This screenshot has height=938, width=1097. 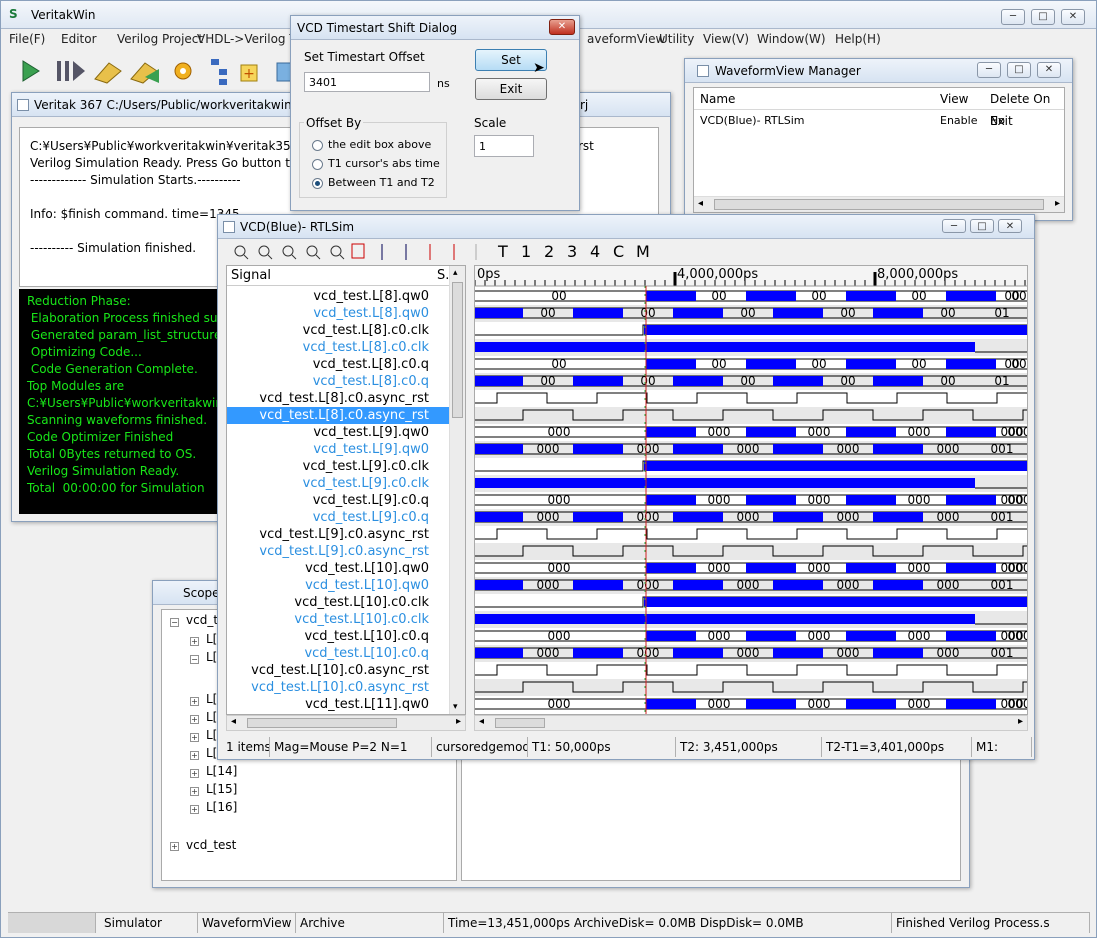 What do you see at coordinates (338, 704) in the screenshot?
I see `signal-row: vcd_test.L[11].qw0` at bounding box center [338, 704].